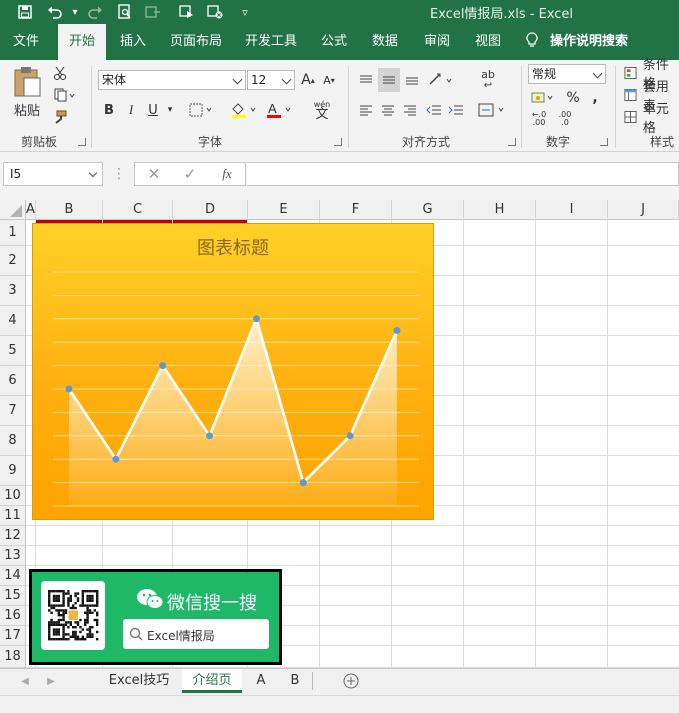  I want to click on decrease-decimal-button: .00.0, so click(565, 119).